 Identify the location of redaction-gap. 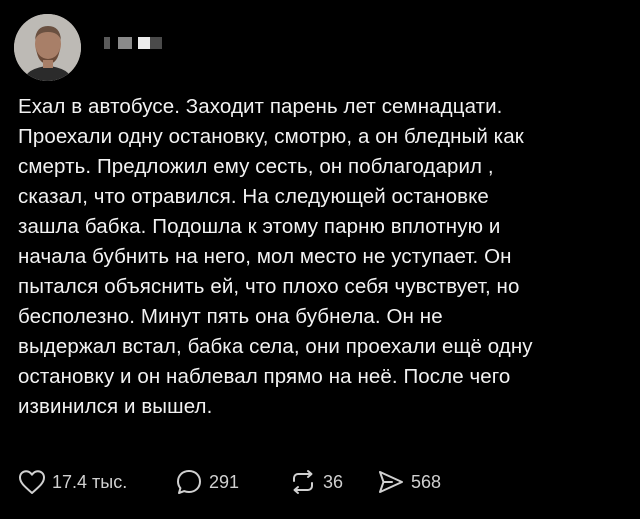
(114, 43).